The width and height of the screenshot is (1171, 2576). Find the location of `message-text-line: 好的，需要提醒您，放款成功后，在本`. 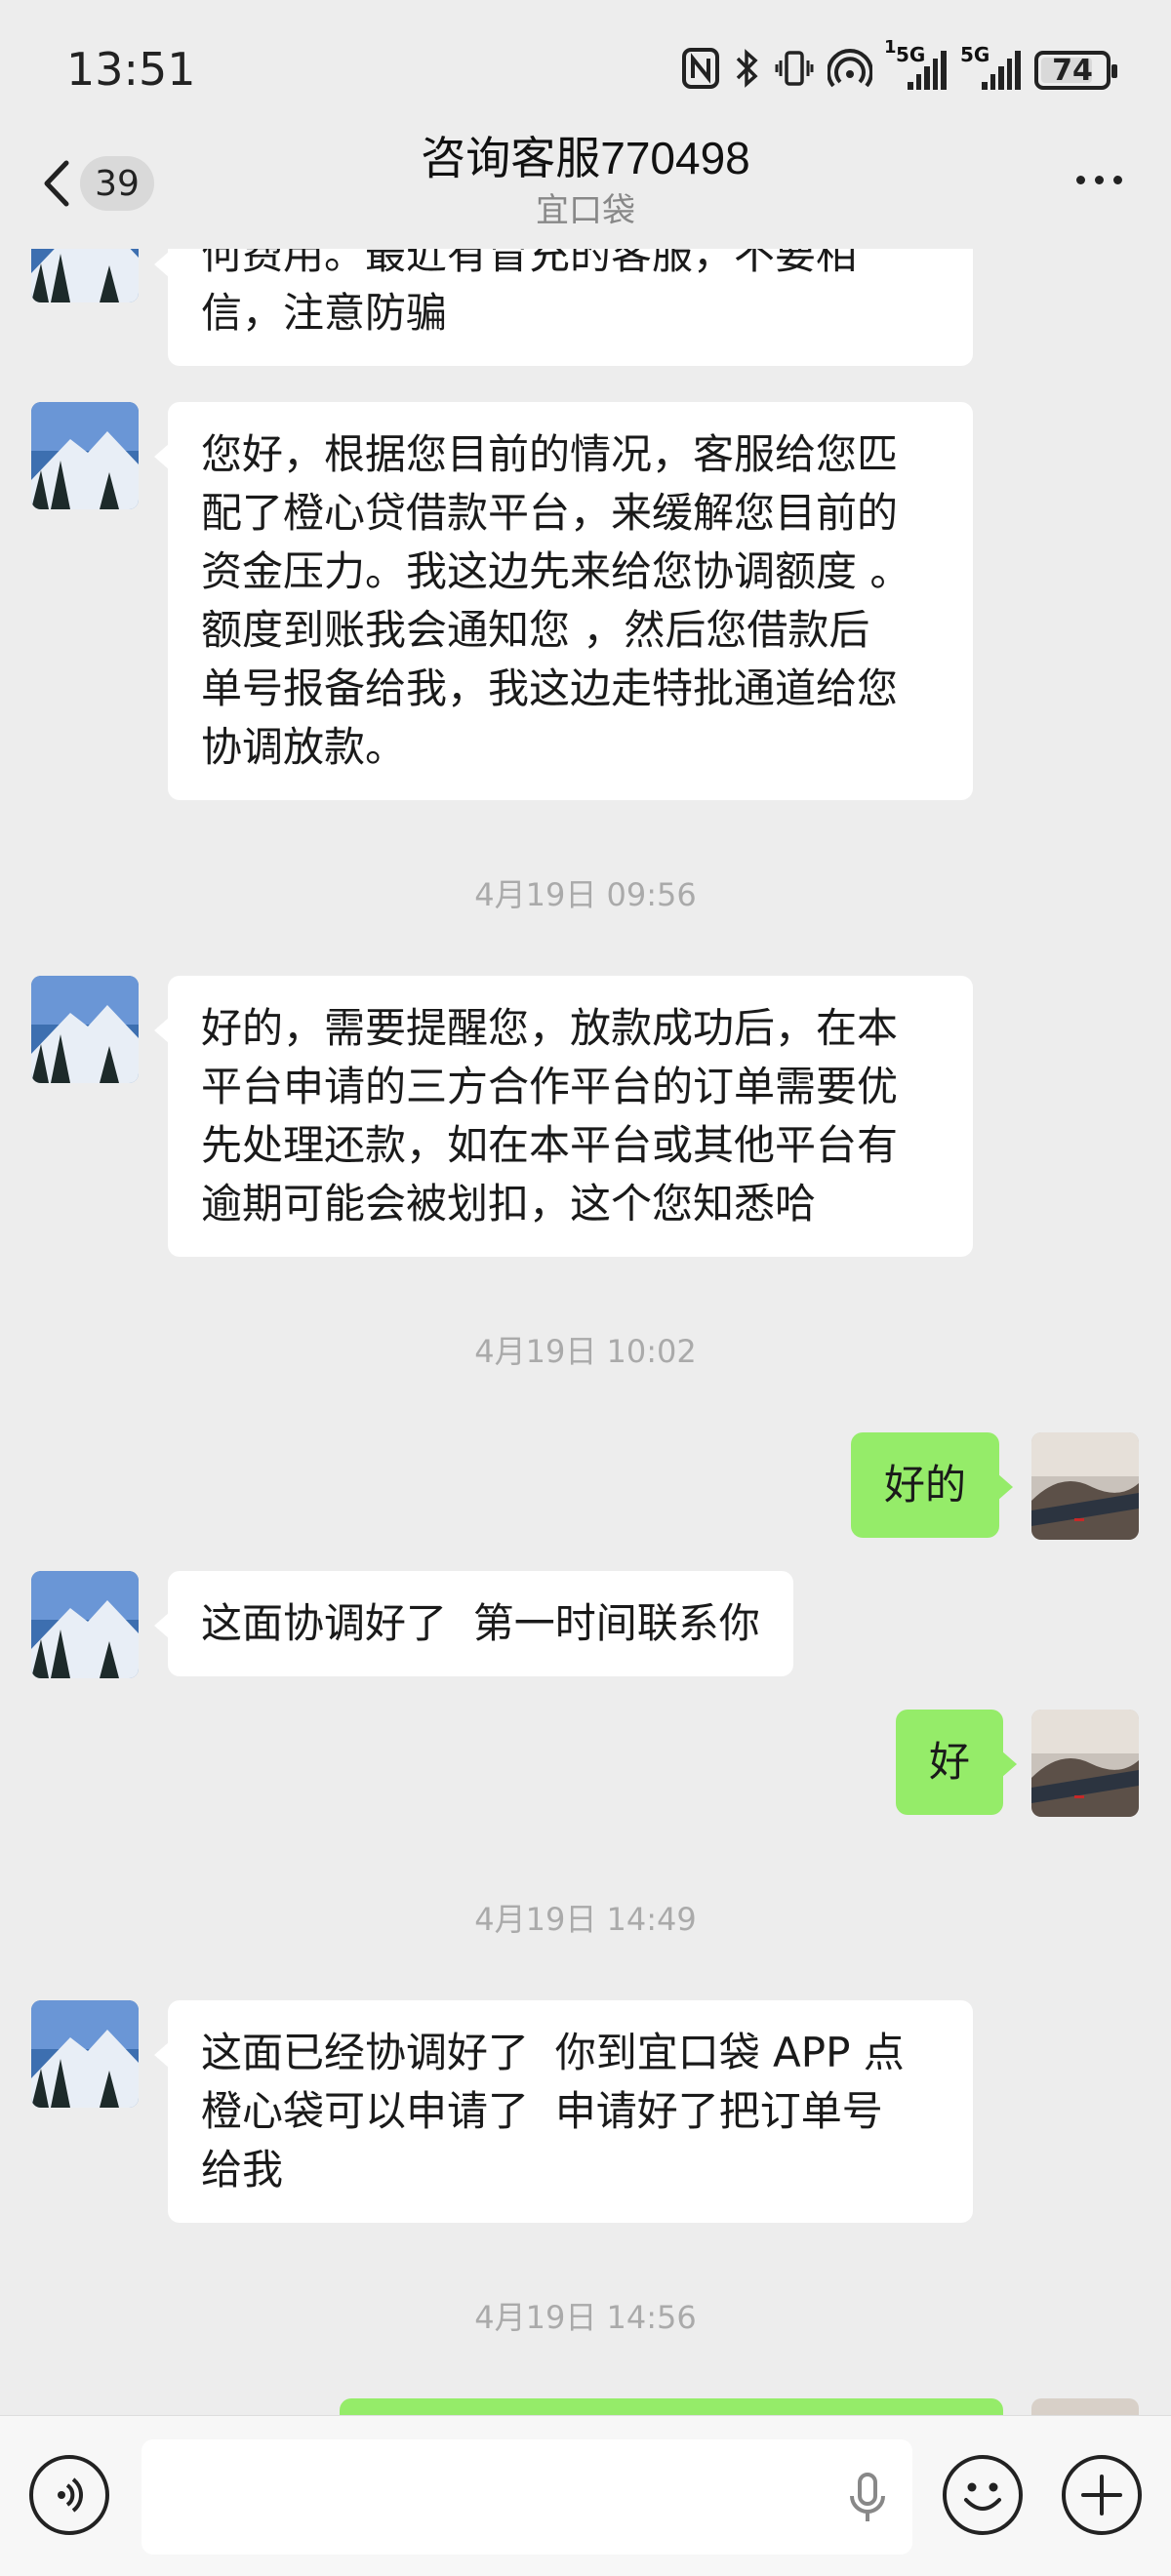

message-text-line: 好的，需要提醒您，放款成功后，在本 is located at coordinates (550, 1028).